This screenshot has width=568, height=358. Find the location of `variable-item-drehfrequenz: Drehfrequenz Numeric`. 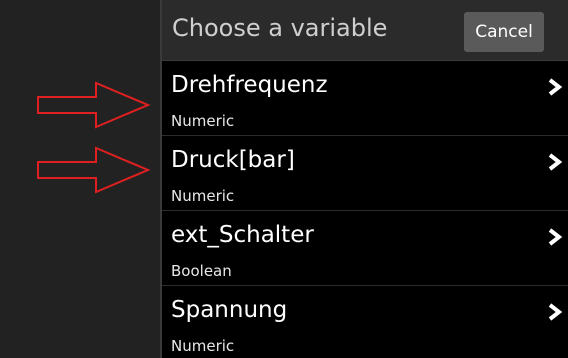

variable-item-drehfrequenz: Drehfrequenz Numeric is located at coordinates (365, 97).